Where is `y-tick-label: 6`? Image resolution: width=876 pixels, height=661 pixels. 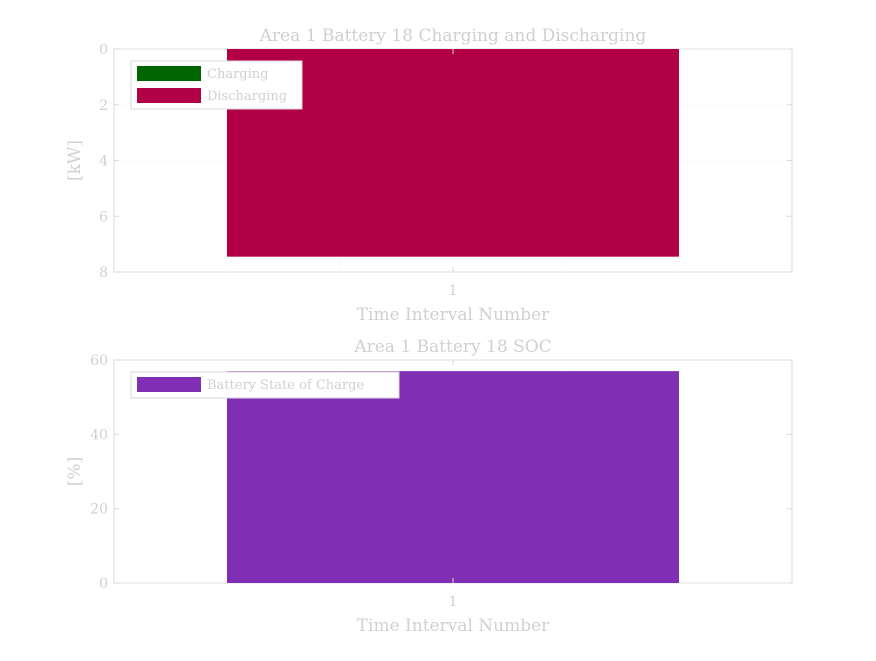 y-tick-label: 6 is located at coordinates (103, 217).